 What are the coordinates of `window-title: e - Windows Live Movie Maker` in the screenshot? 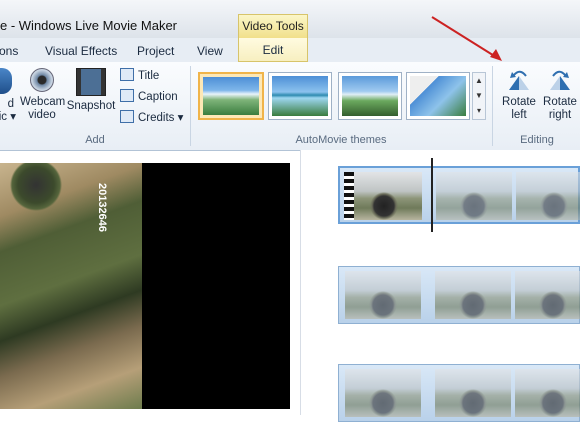 It's located at (88, 25).